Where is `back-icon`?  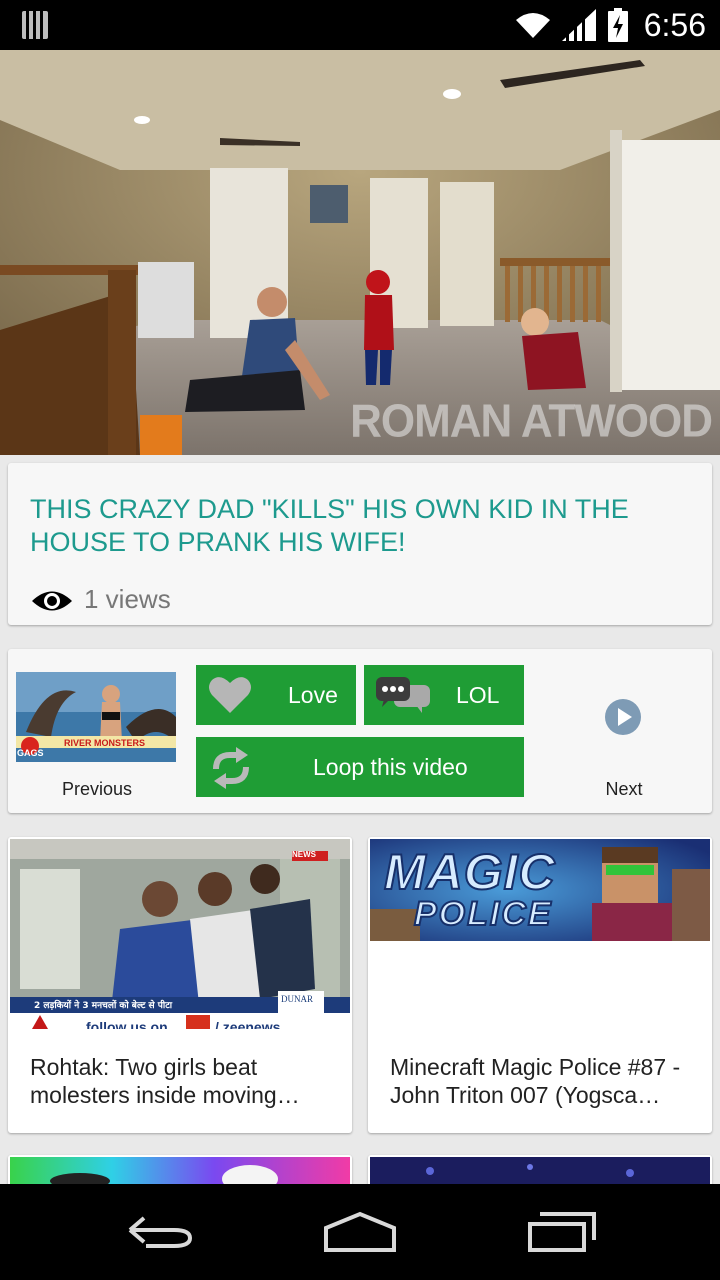
back-icon is located at coordinates (160, 1230).